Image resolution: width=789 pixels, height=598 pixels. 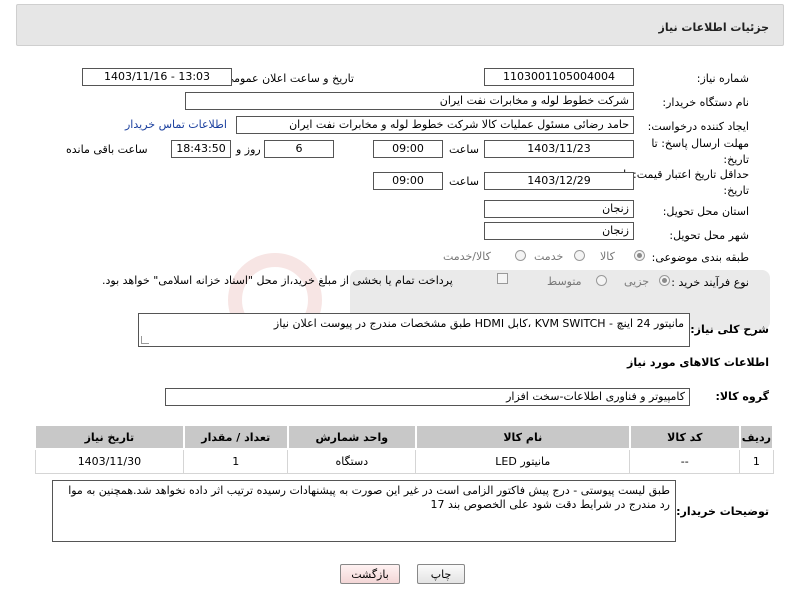 I want to click on goods-group-field: کامپیوتر و فناوری اطلاعات-سخت افزار, so click(x=427, y=397).